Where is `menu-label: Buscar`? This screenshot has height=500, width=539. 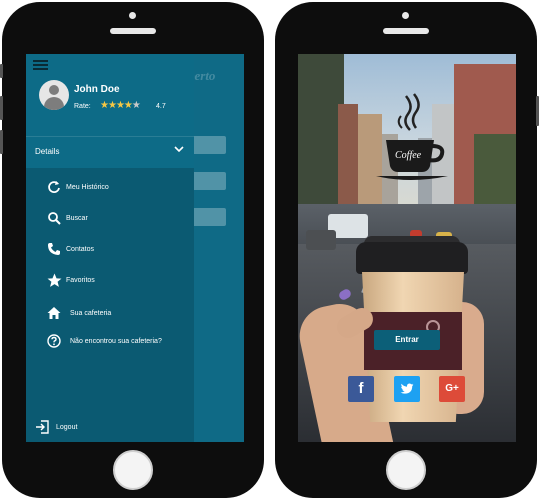 menu-label: Buscar is located at coordinates (77, 218).